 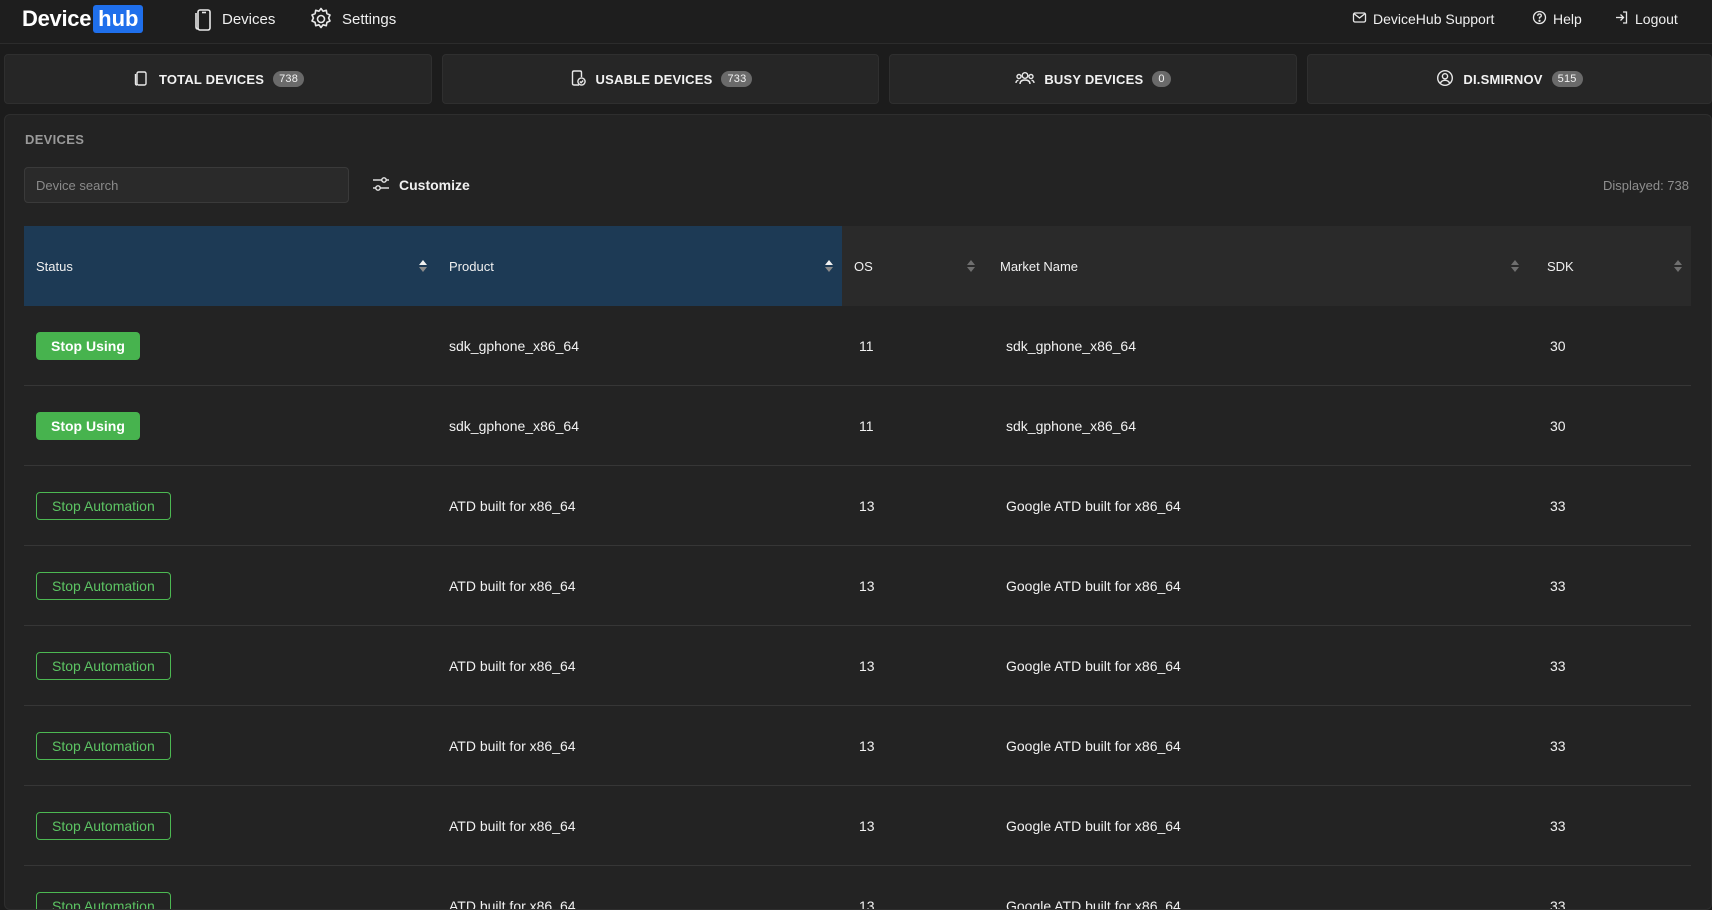 I want to click on customize-button: Customize, so click(x=420, y=185).